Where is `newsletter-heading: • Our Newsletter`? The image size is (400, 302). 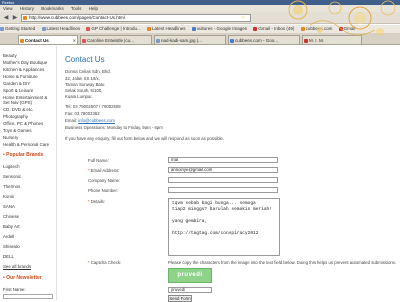 newsletter-heading: • Our Newsletter is located at coordinates (22, 278).